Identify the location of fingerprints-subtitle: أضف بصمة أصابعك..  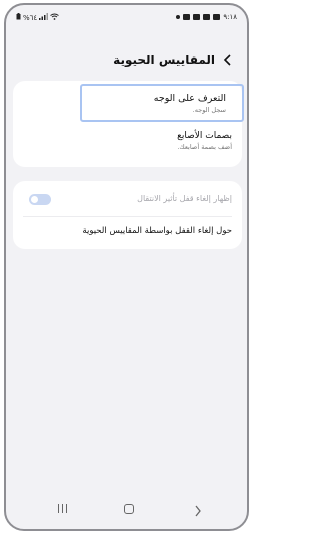
(204, 147).